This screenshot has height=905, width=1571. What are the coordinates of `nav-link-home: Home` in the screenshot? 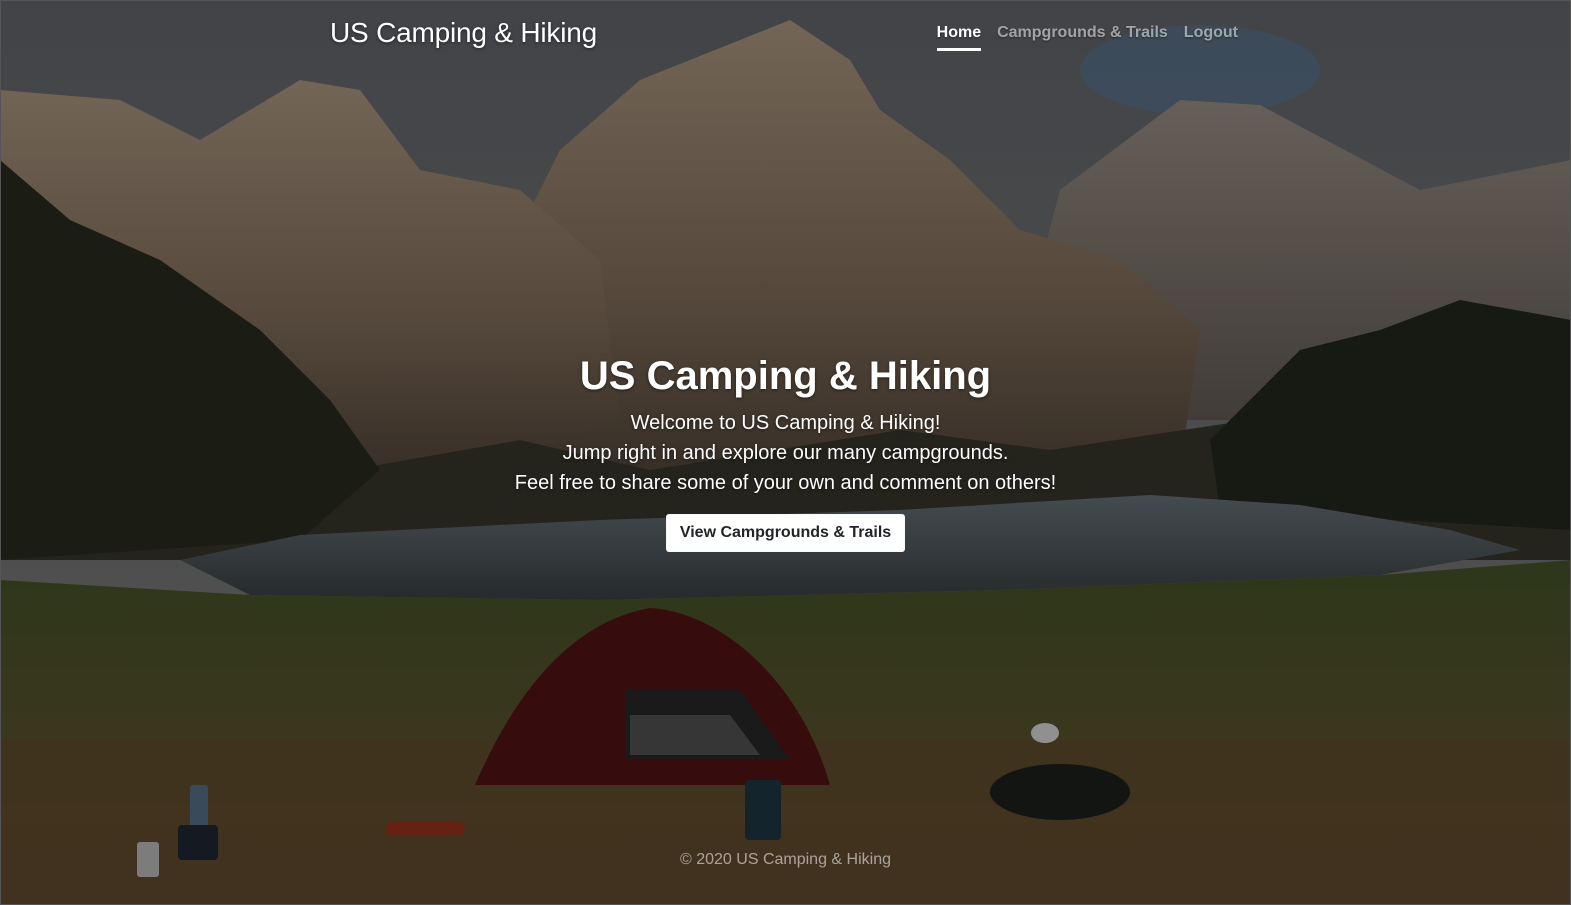 It's located at (959, 37).